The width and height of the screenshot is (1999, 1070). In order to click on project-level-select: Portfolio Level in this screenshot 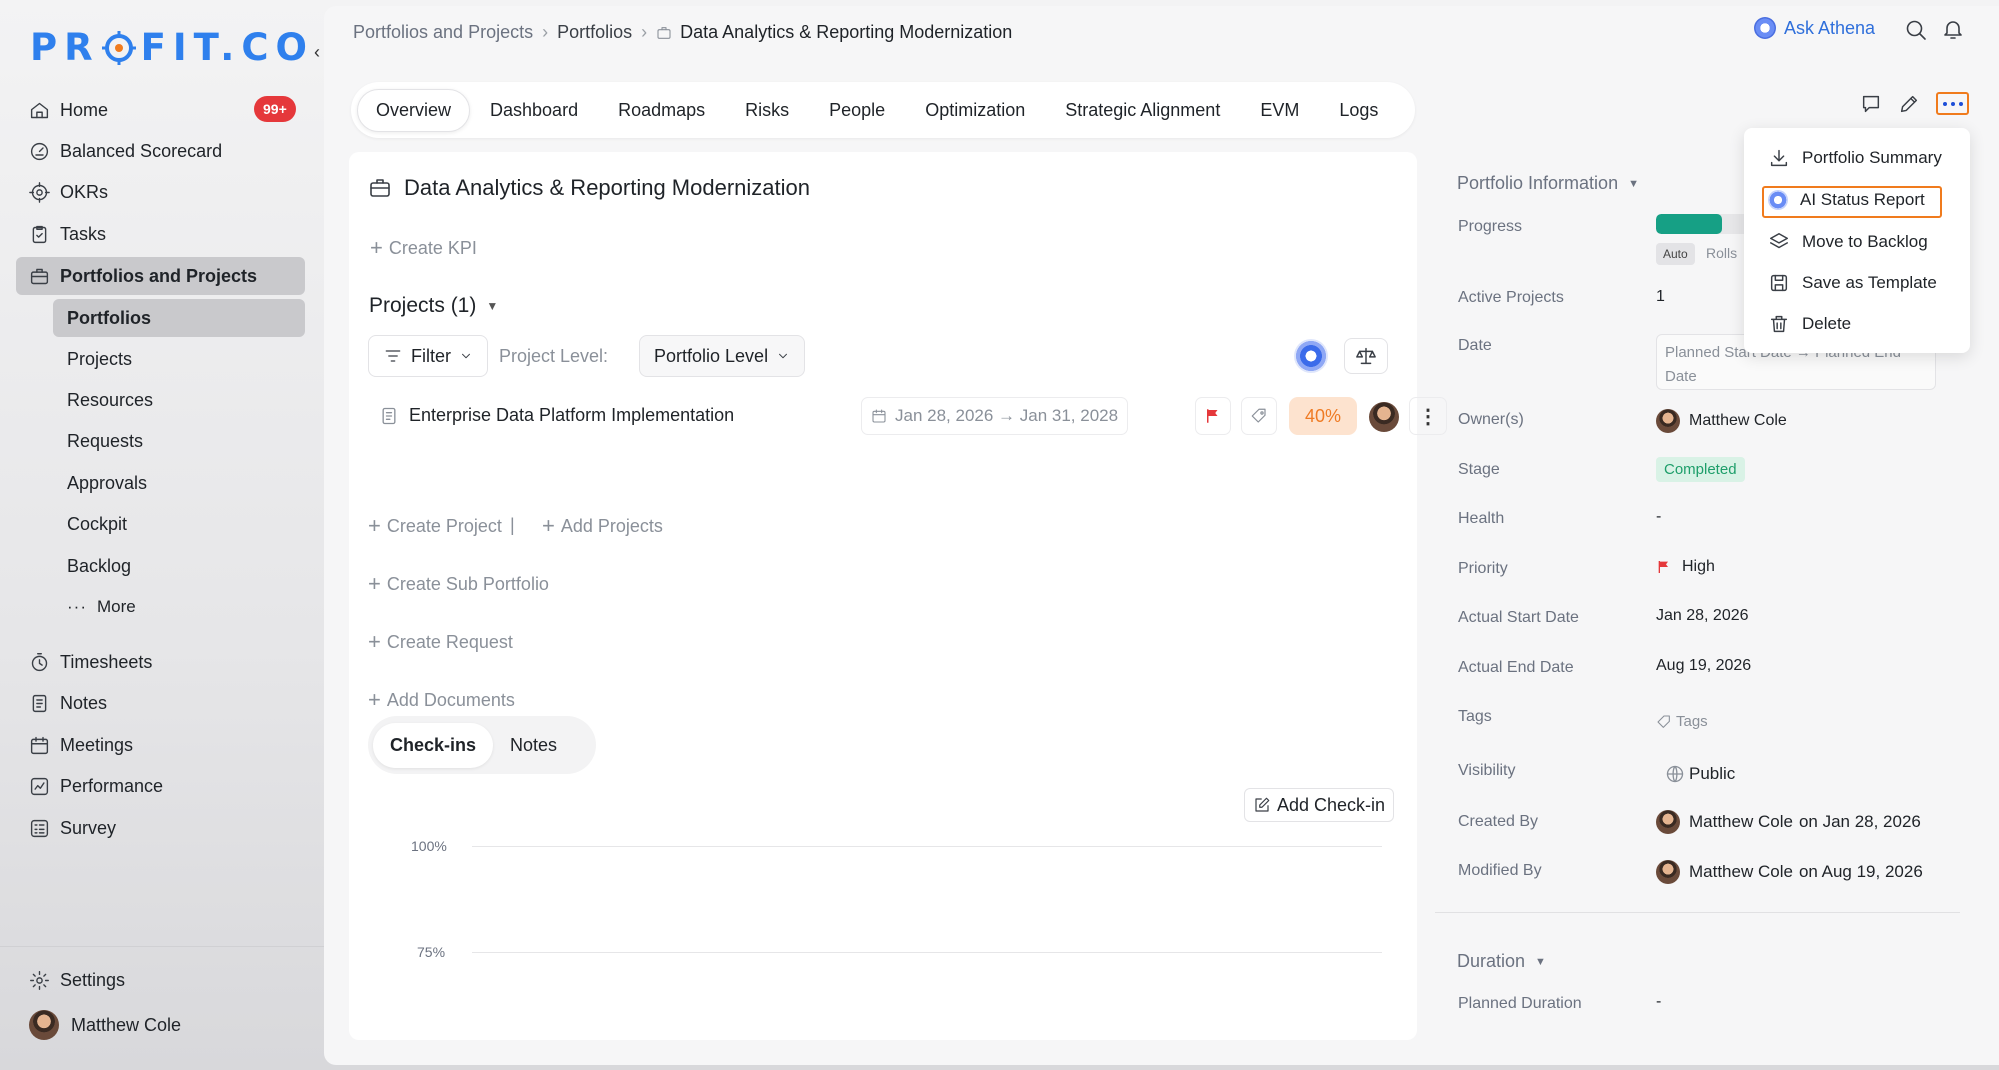, I will do `click(722, 356)`.